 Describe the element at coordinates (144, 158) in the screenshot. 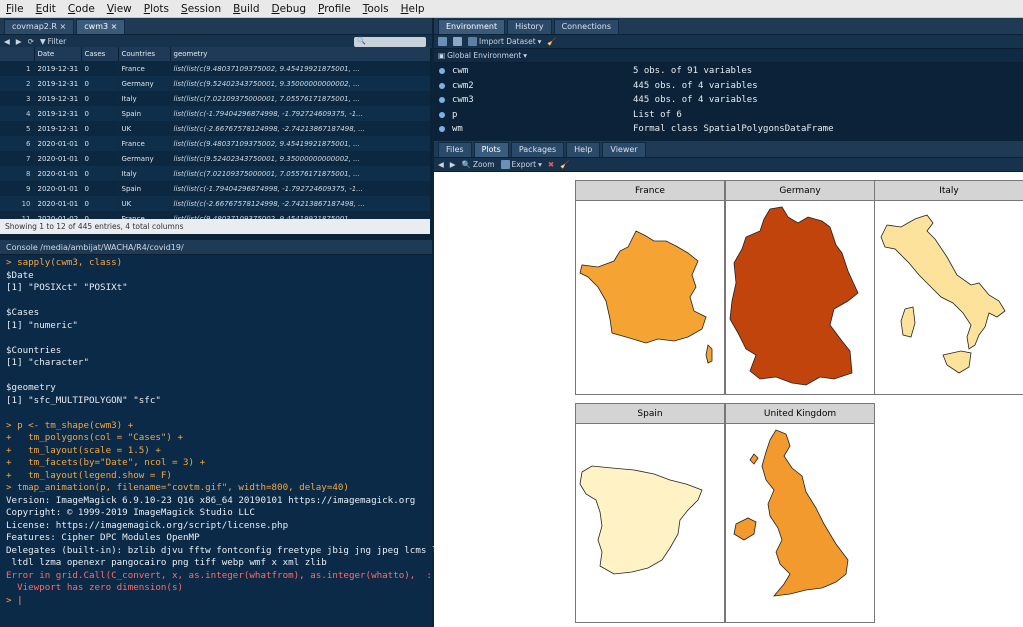

I see `table-cell: Germany` at that location.